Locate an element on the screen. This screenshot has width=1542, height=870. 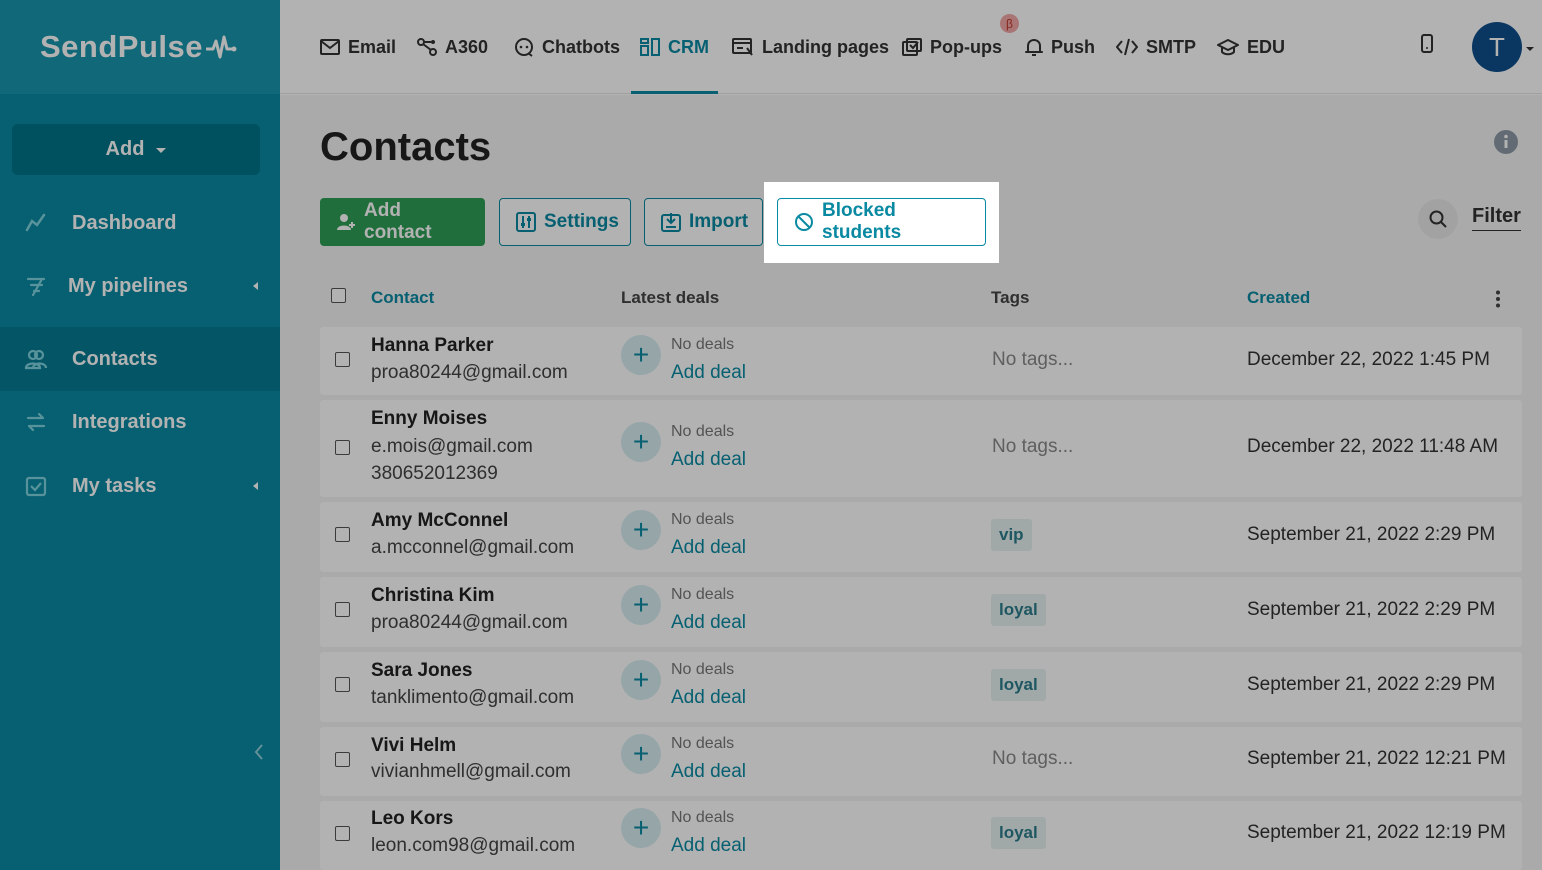
sendpulse-logo: SendPulse is located at coordinates (138, 47).